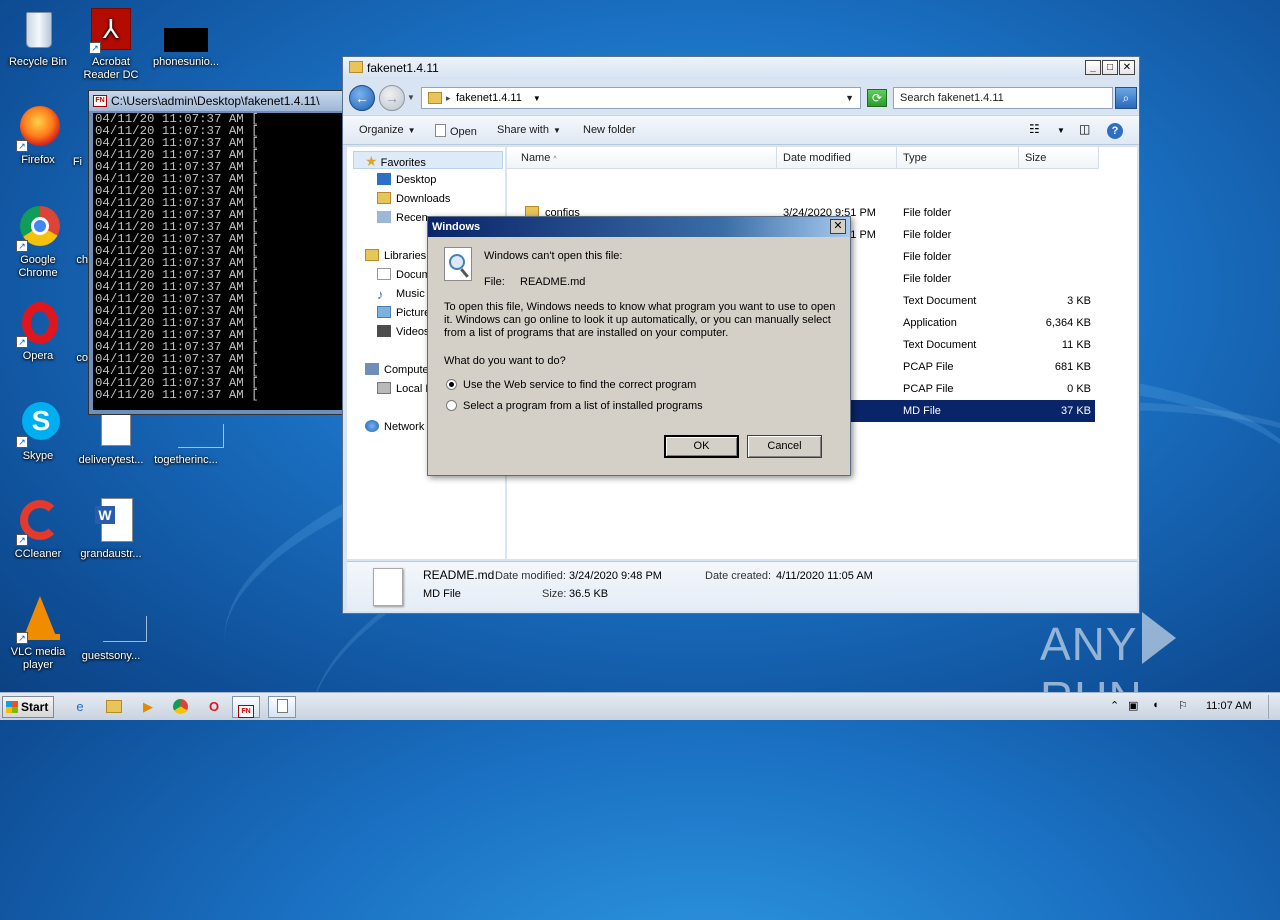  I want to click on dialog-close-button: ✕, so click(838, 226).